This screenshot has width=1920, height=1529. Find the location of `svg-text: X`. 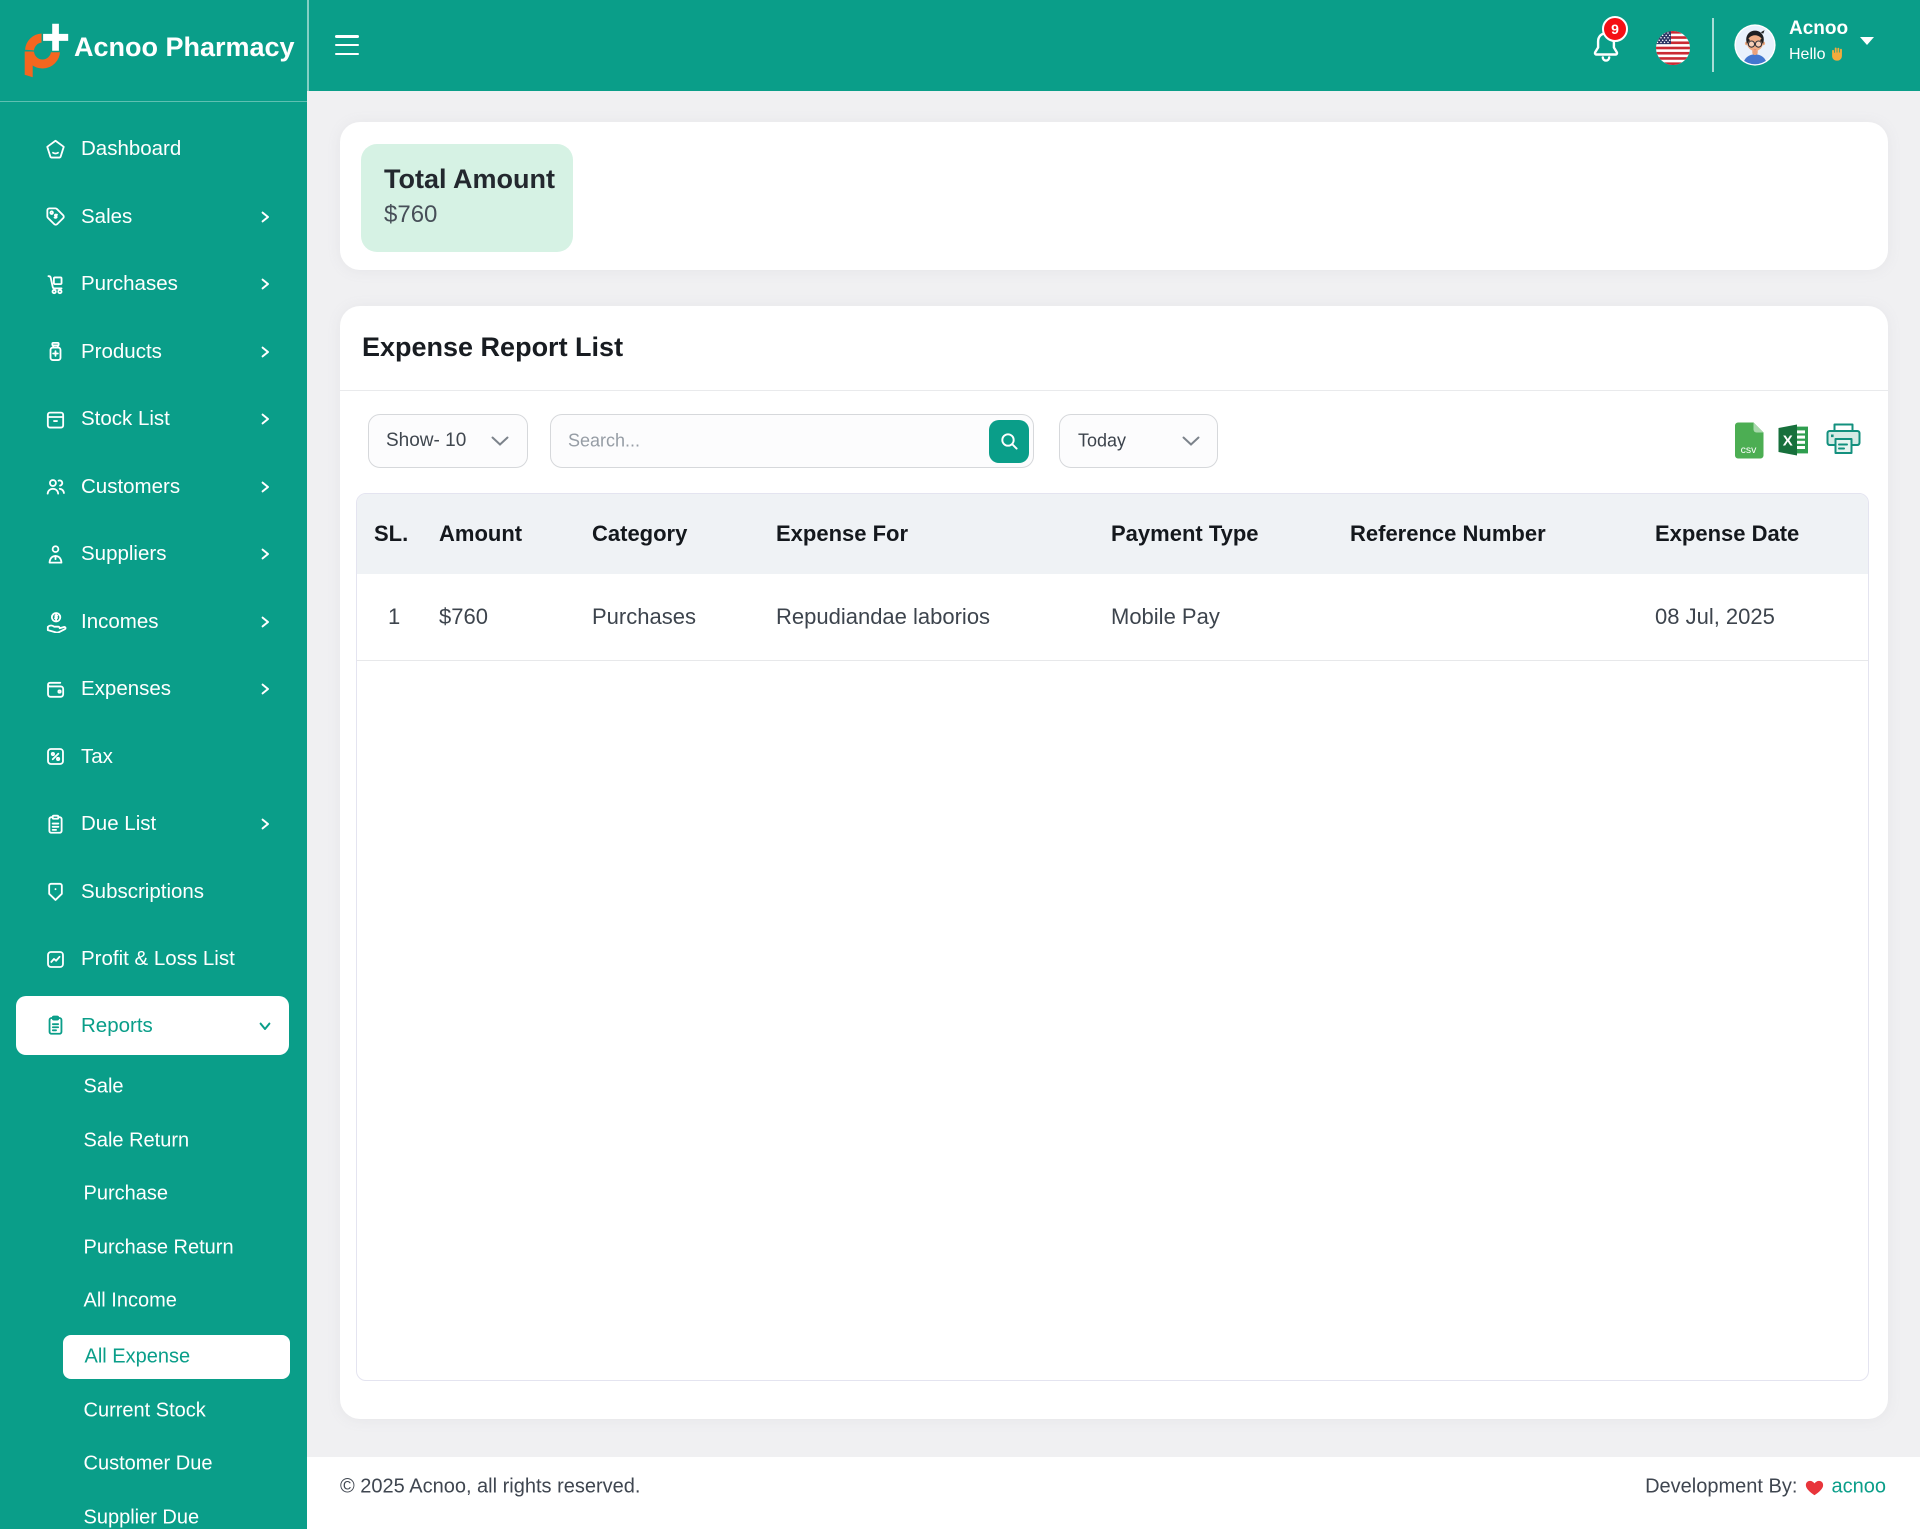

svg-text: X is located at coordinates (1788, 441).